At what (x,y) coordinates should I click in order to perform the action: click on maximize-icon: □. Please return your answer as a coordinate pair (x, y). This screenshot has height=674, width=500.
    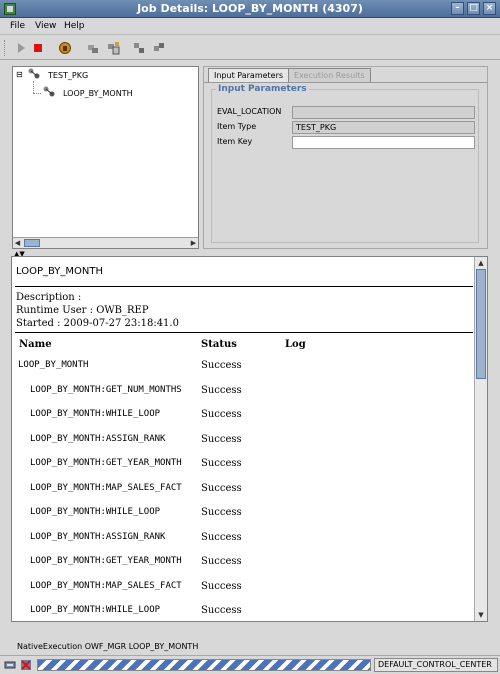
    Looking at the image, I should click on (473, 8).